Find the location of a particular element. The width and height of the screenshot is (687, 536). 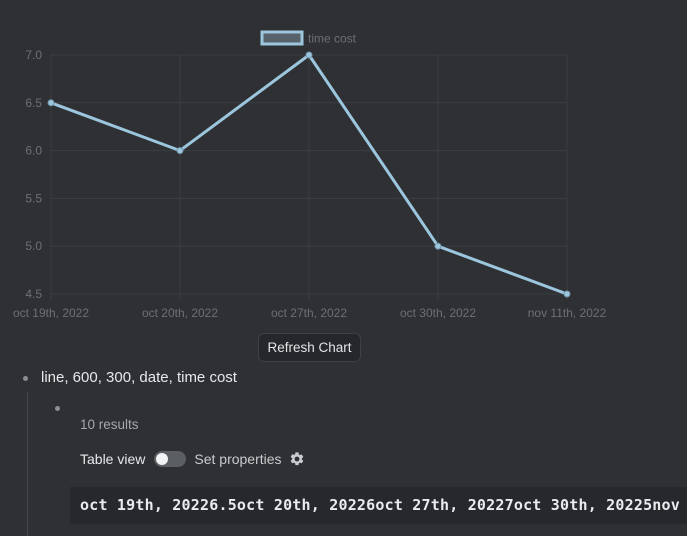

x-tick-label: oct 19th, 2022 is located at coordinates (51, 313).